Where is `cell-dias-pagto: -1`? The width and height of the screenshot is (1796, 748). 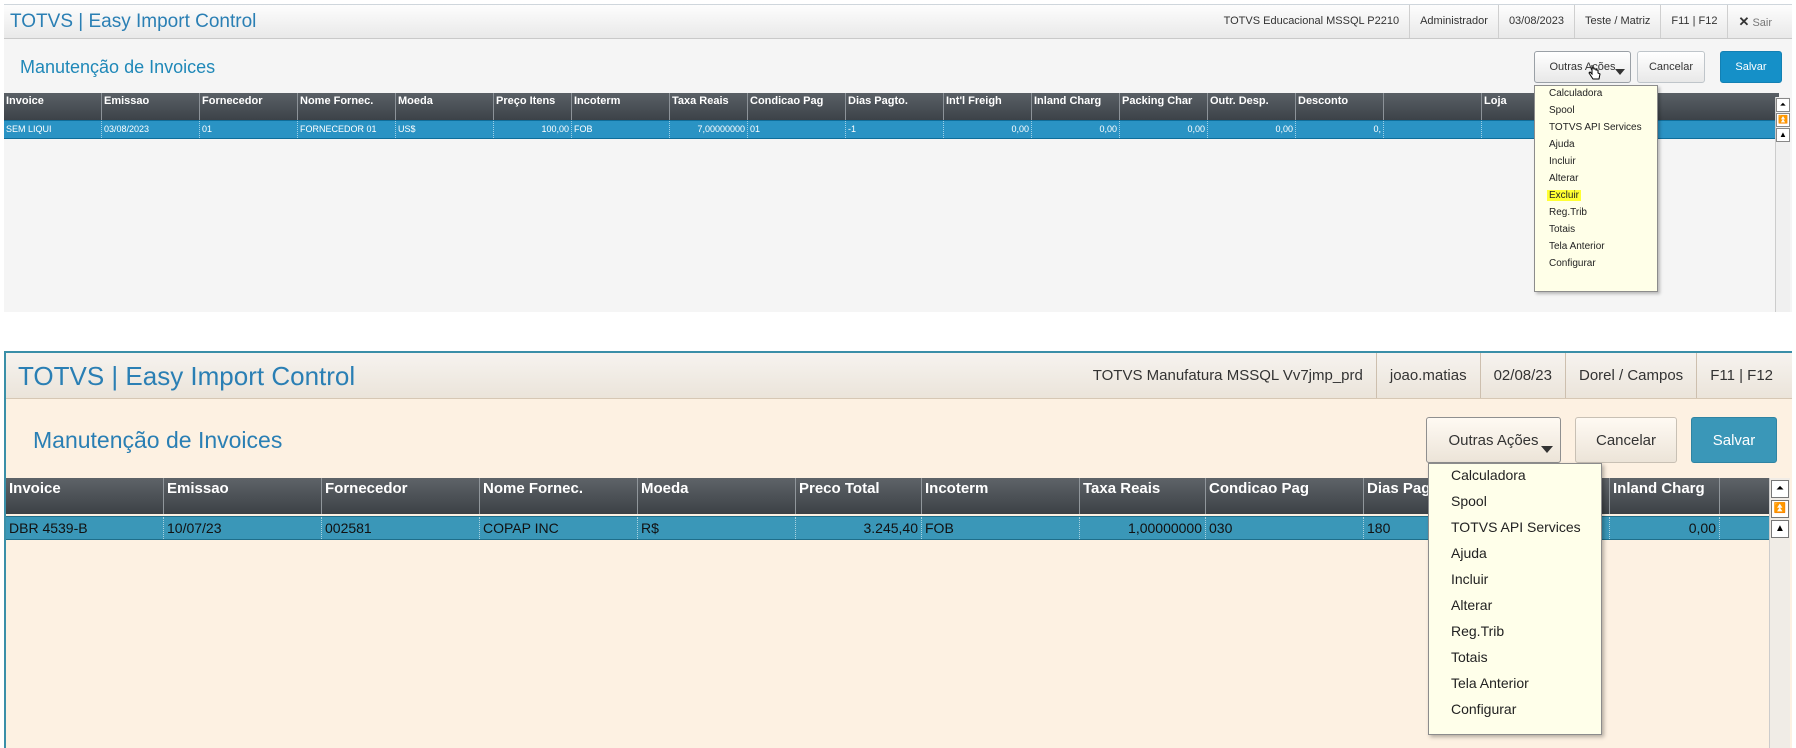
cell-dias-pagto: -1 is located at coordinates (895, 129).